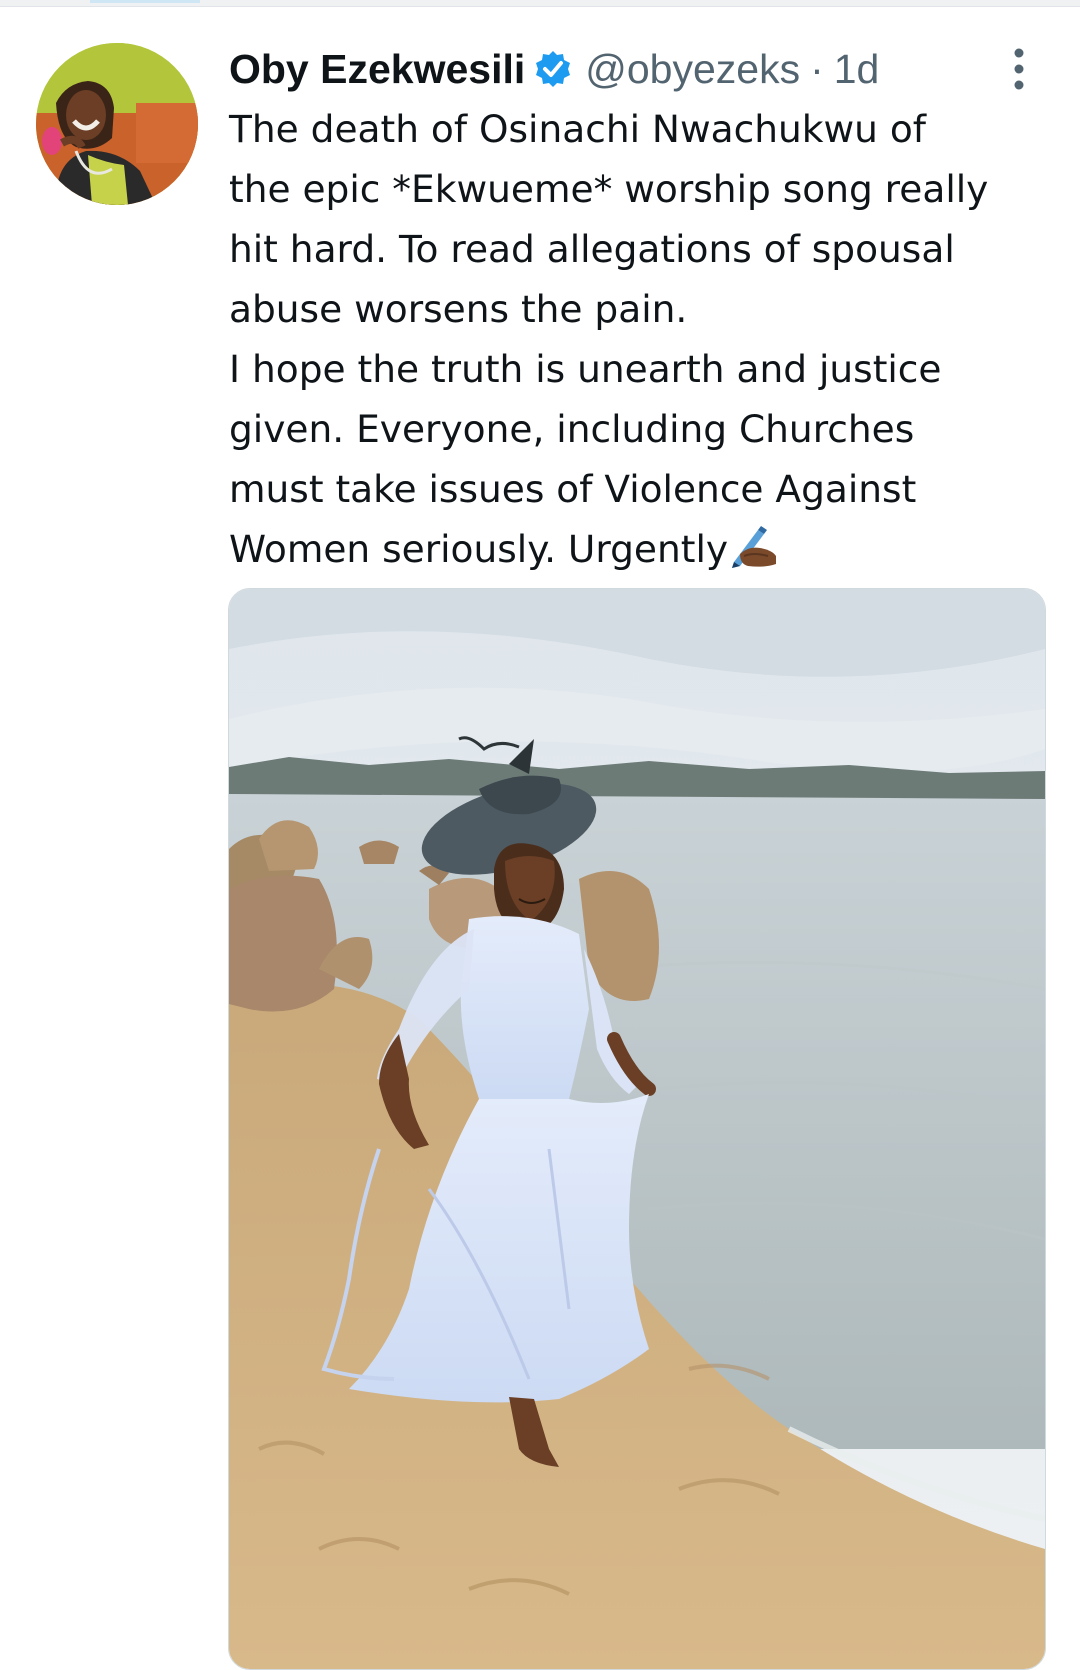 The image size is (1080, 1670). I want to click on tweet-timestamp: 1d, so click(857, 69).